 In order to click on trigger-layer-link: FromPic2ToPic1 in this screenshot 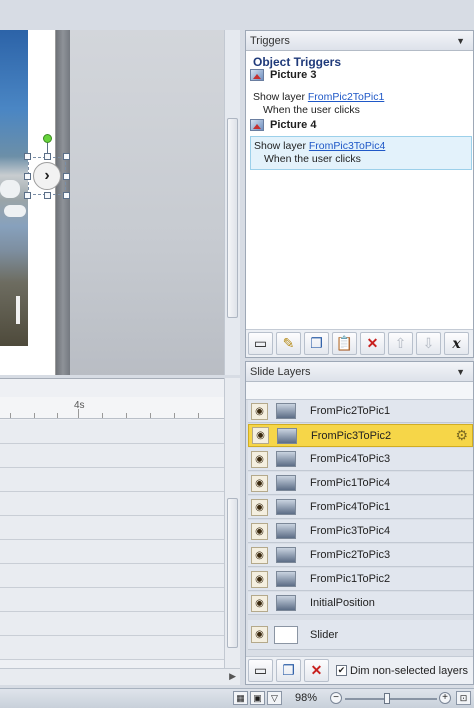, I will do `click(346, 97)`.